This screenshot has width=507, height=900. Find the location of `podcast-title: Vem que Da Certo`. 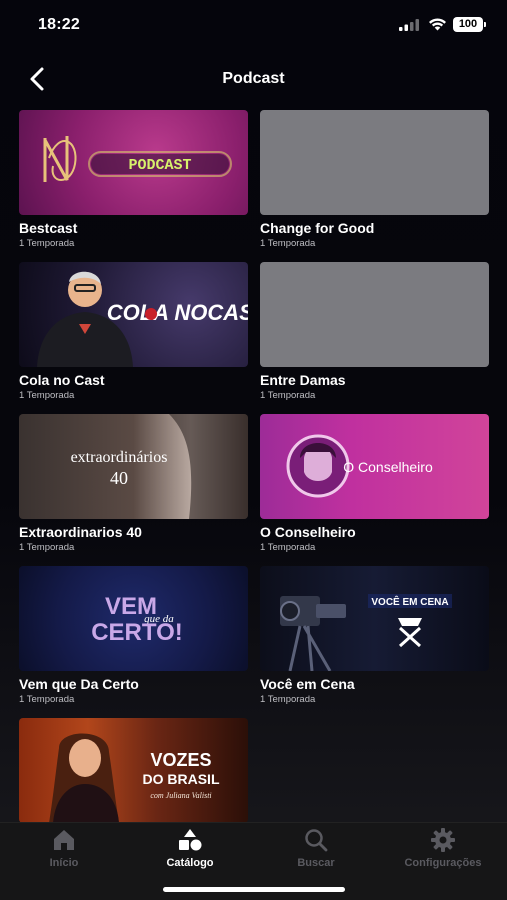

podcast-title: Vem que Da Certo is located at coordinates (79, 684).